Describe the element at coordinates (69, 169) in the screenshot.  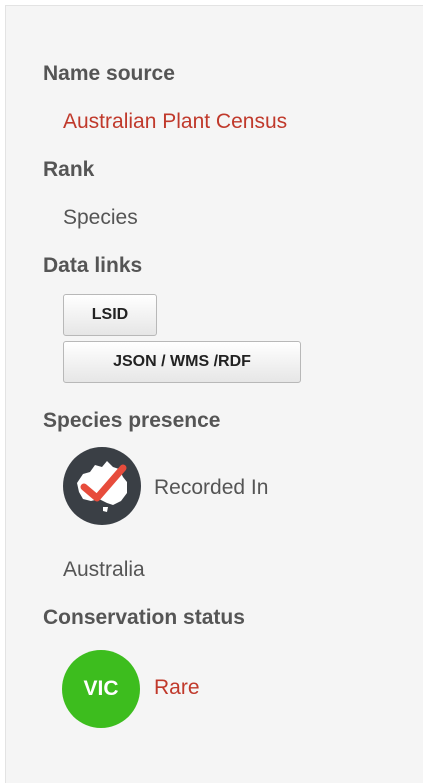
I see `rank-heading: Rank` at that location.